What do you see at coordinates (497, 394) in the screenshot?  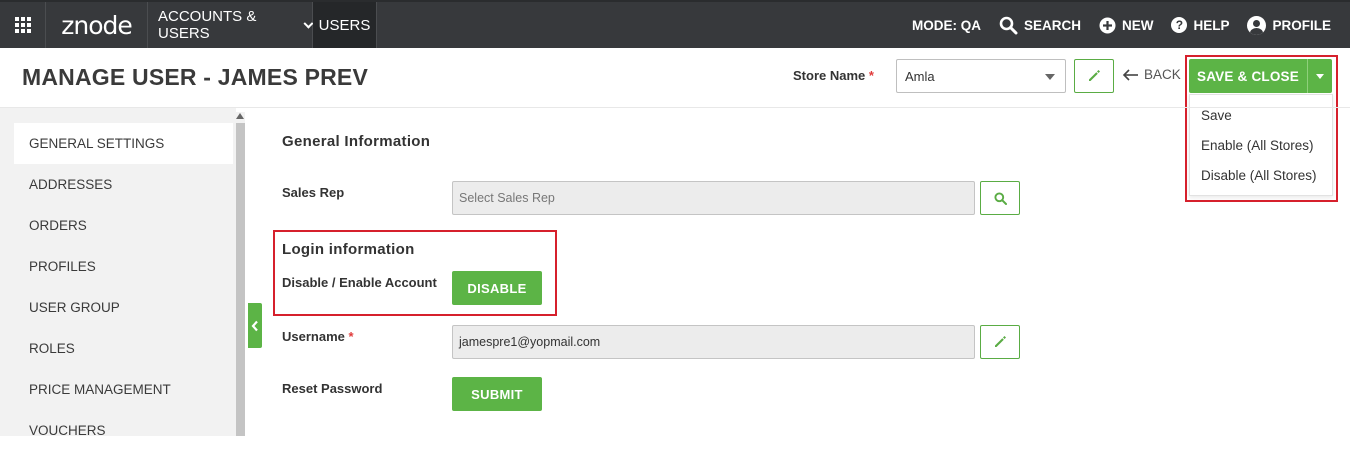 I see `submit-reset-password-button: SUBMIT` at bounding box center [497, 394].